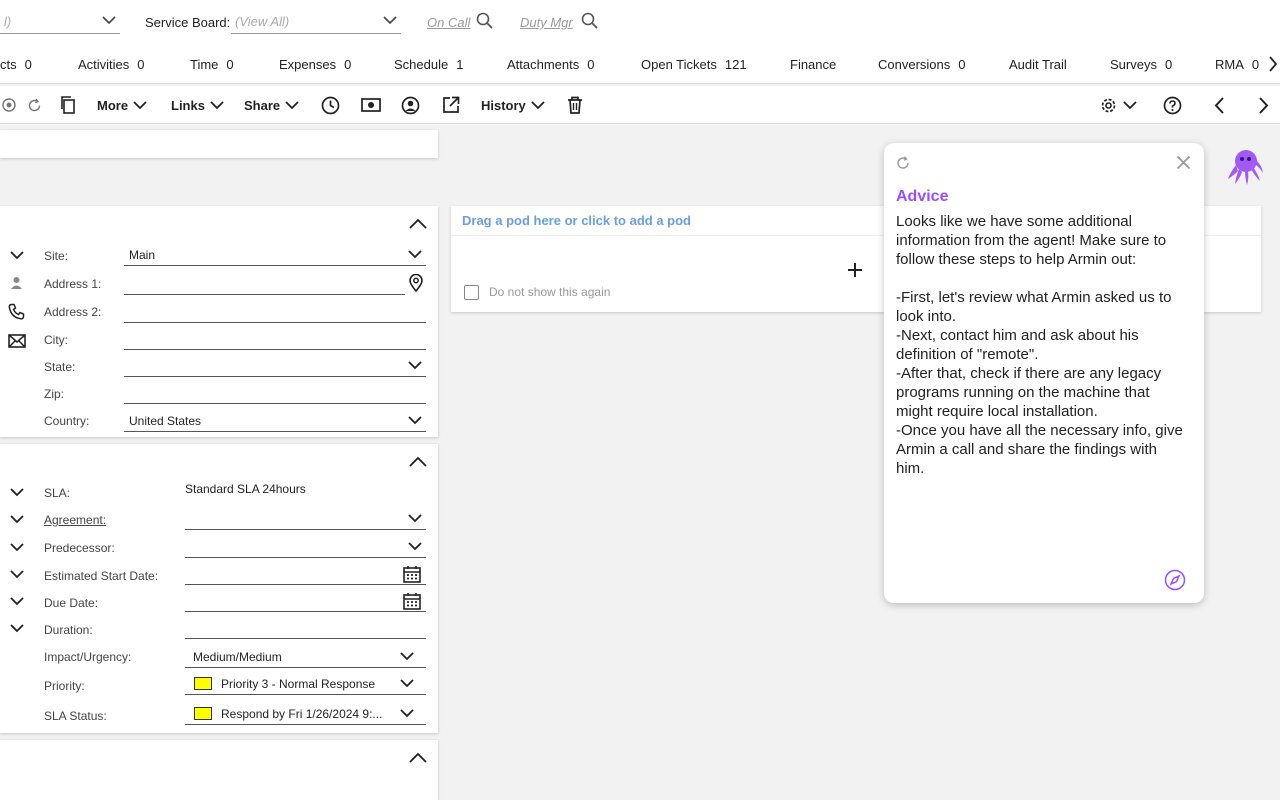  I want to click on estimated-start-label: Estimated Start Date:, so click(101, 576).